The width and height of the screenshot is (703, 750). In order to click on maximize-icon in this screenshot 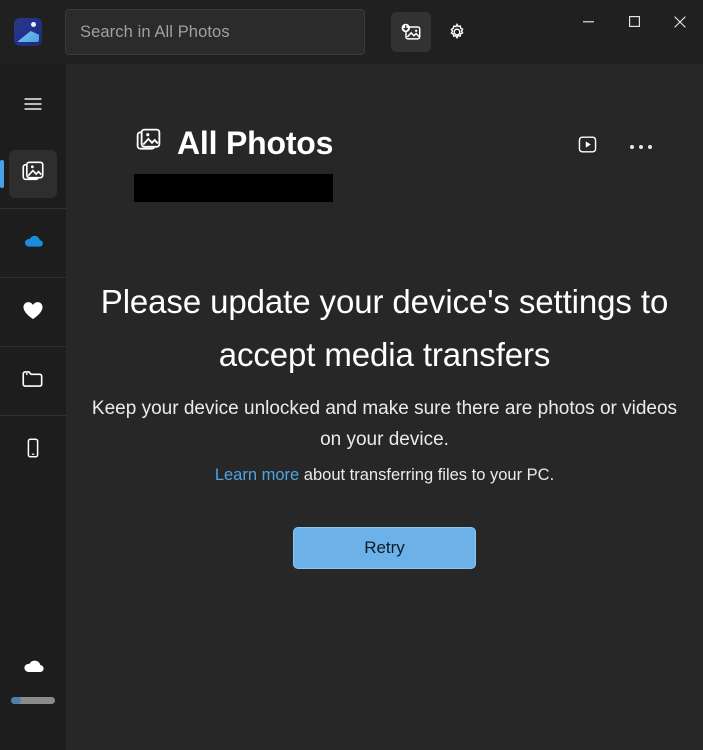, I will do `click(634, 24)`.